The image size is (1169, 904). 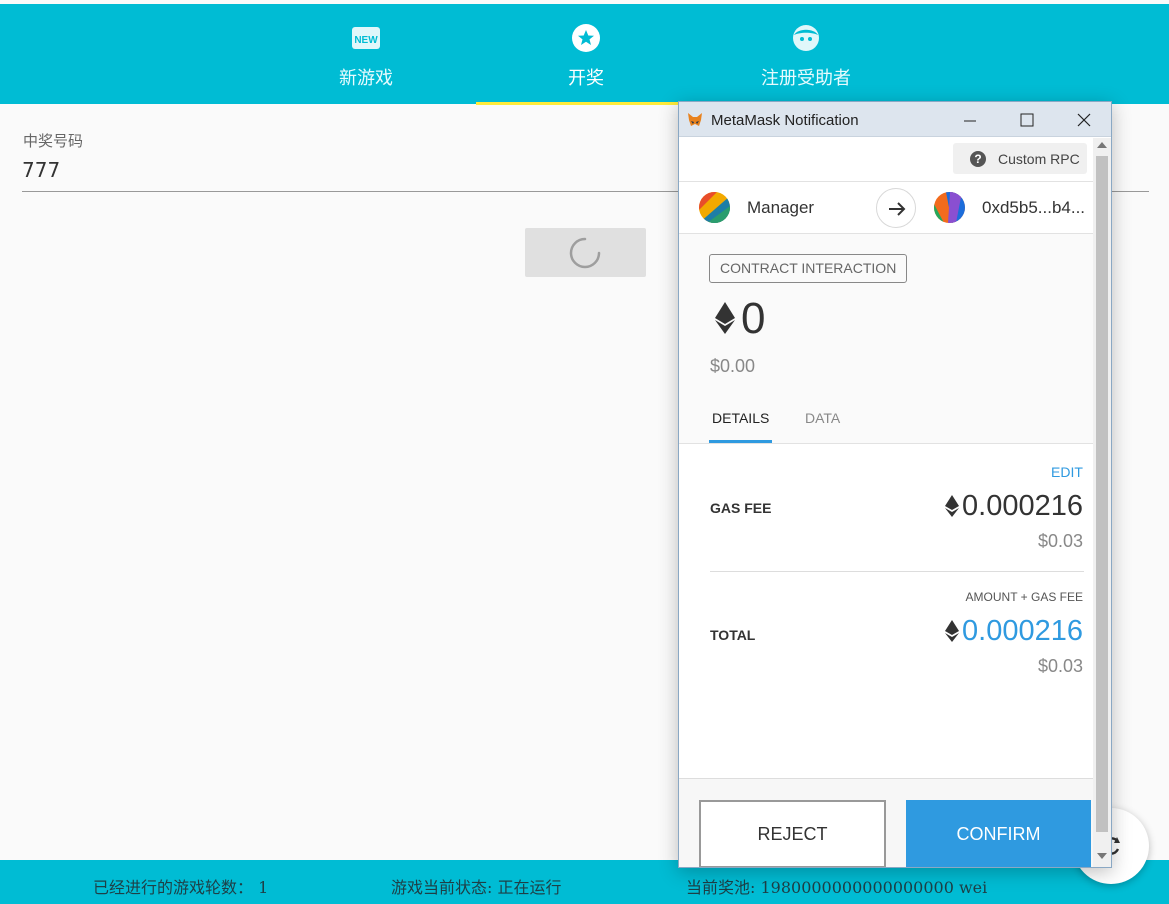 I want to click on gas-fee-usd: $0.03, so click(x=1060, y=541).